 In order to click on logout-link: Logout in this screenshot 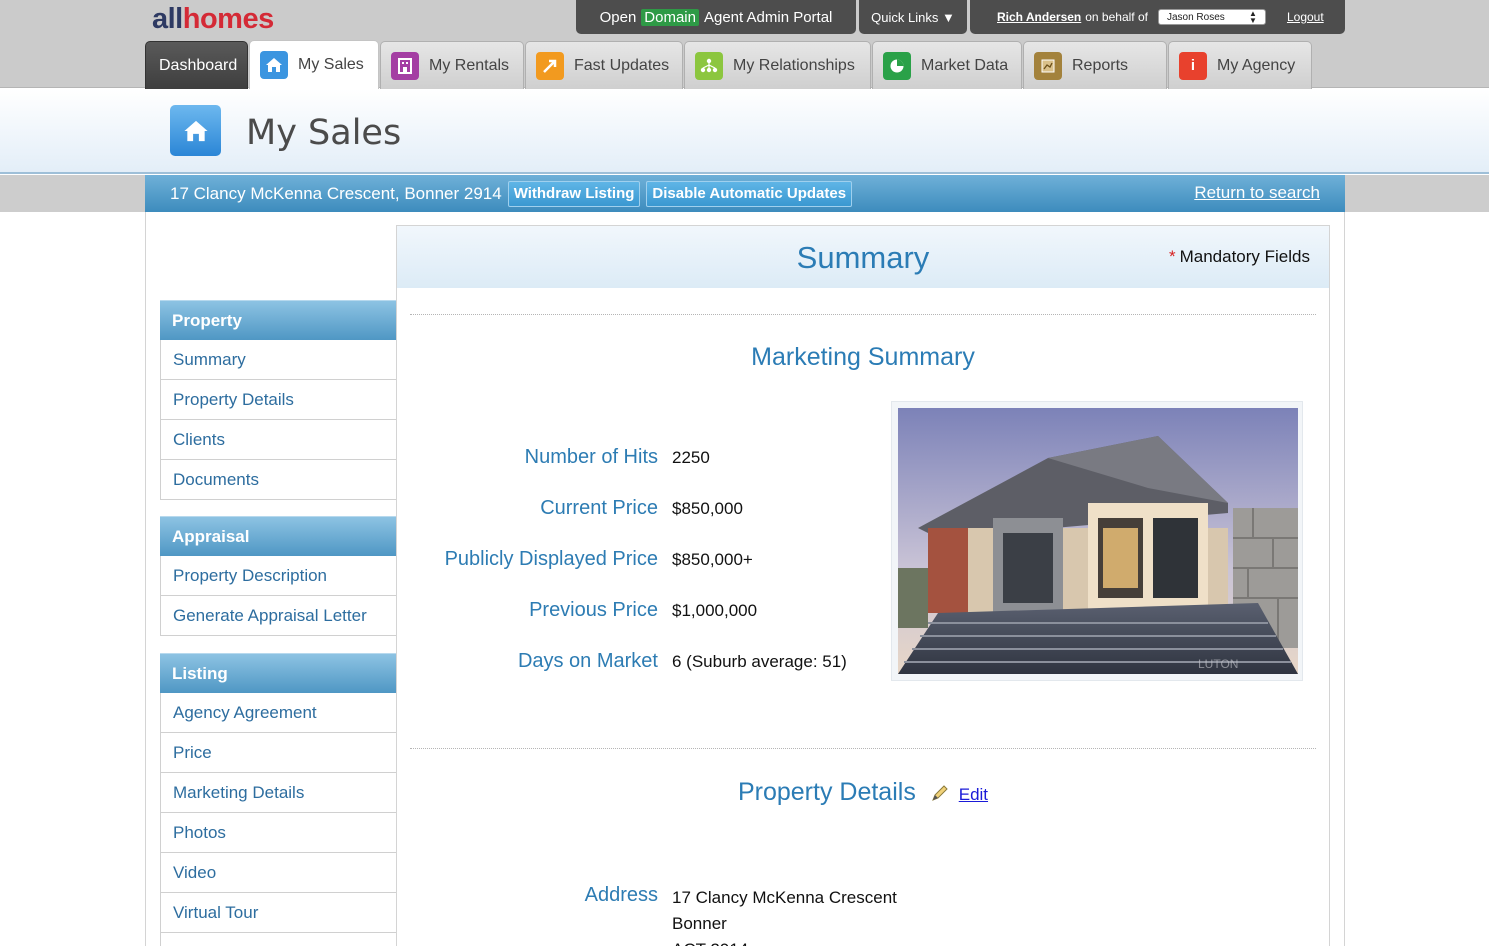, I will do `click(1305, 17)`.